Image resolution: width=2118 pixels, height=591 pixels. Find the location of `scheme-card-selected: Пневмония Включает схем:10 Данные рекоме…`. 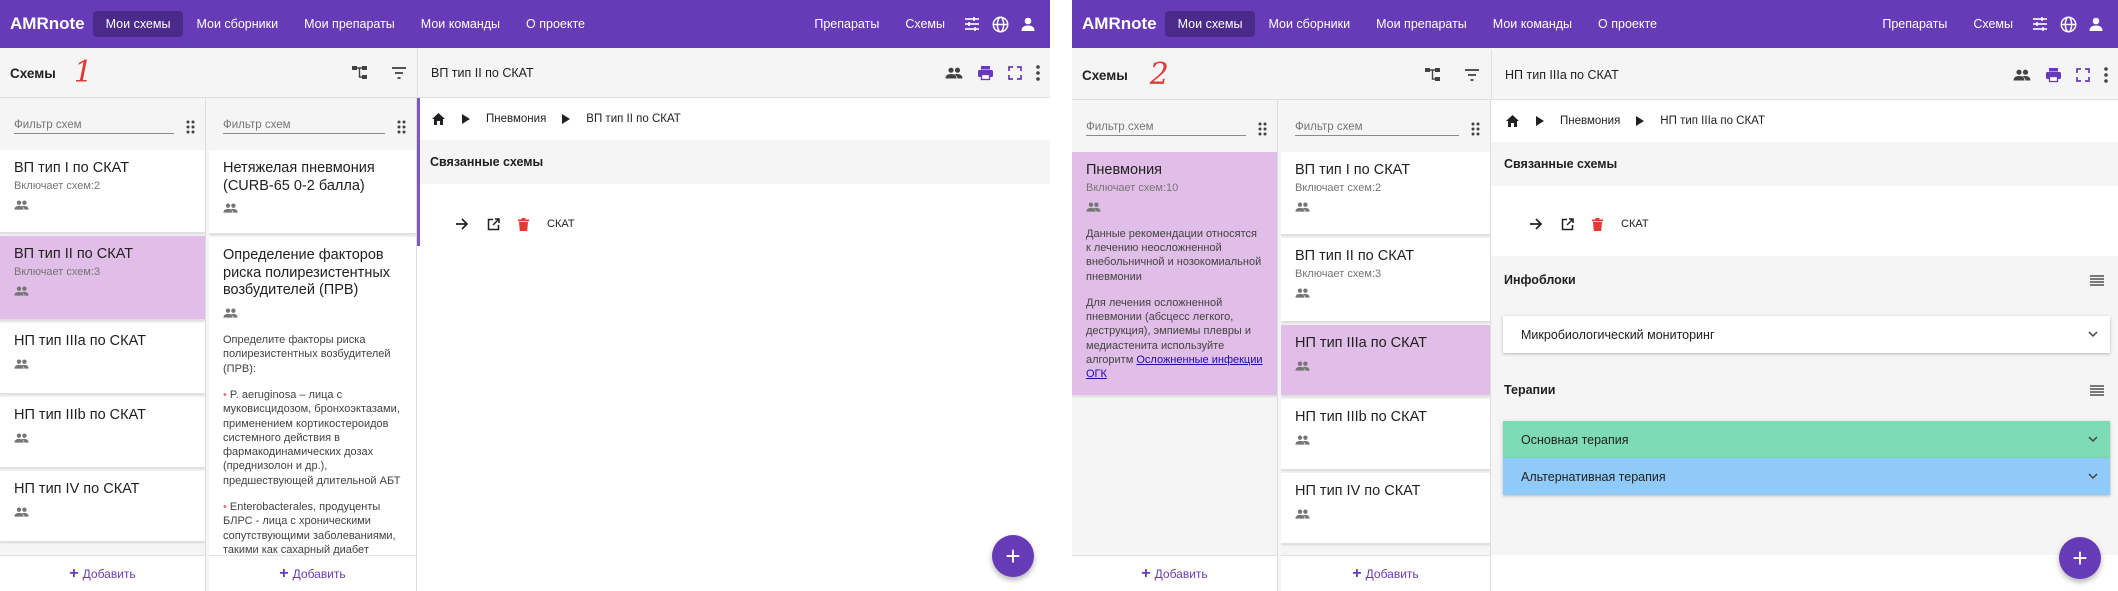

scheme-card-selected: Пневмония Включает схем:10 Данные рекоме… is located at coordinates (1174, 274).